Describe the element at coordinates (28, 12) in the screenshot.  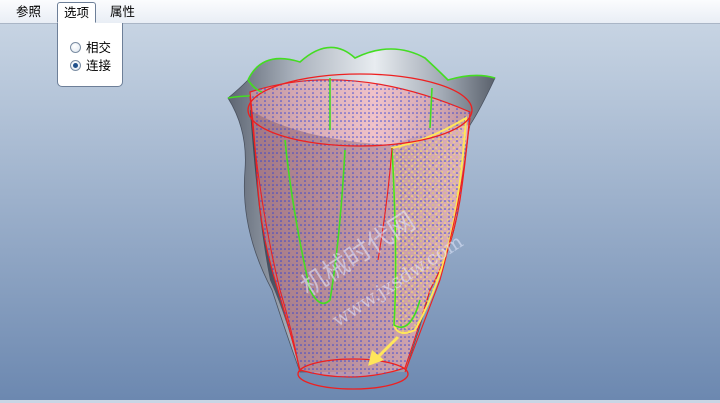
I see `tab-references: 参照` at that location.